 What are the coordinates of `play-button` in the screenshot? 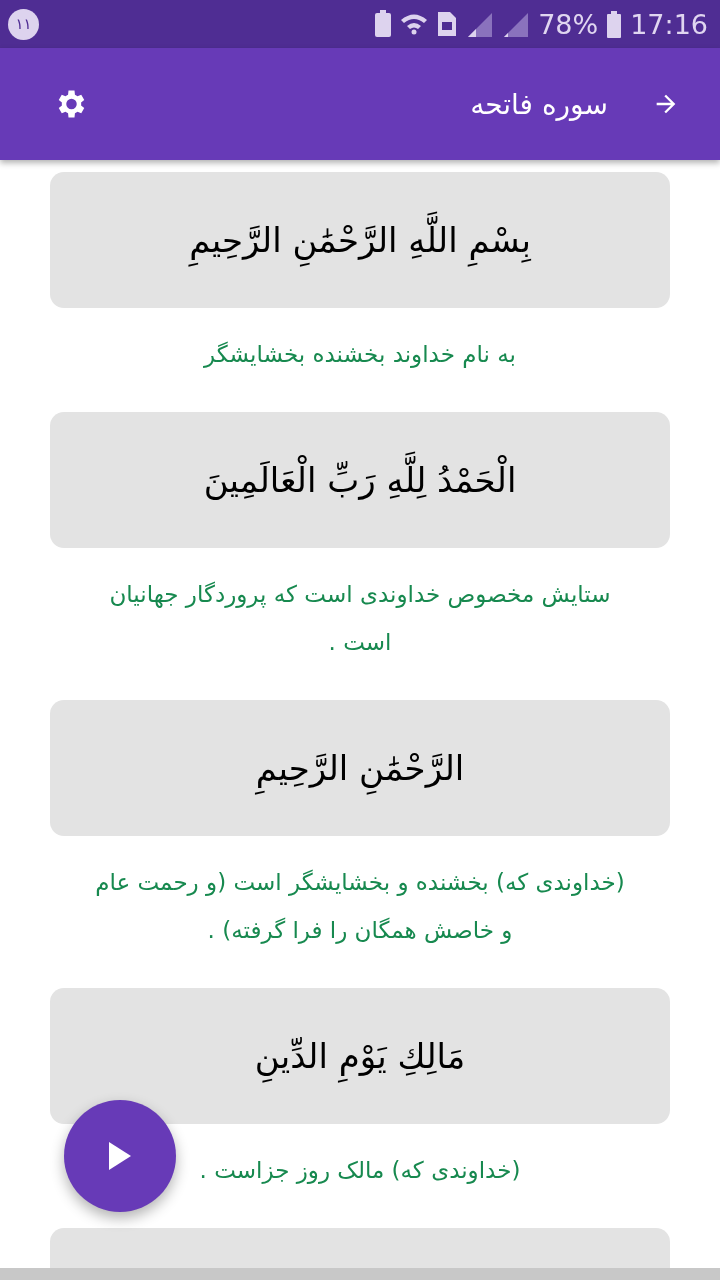 It's located at (120, 1156).